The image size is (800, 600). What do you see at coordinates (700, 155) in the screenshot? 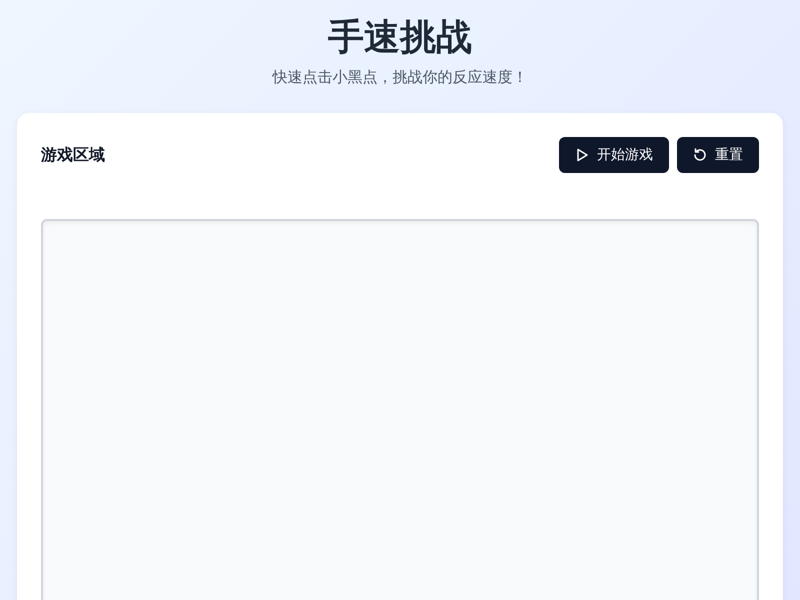
I see `reset-icon` at bounding box center [700, 155].